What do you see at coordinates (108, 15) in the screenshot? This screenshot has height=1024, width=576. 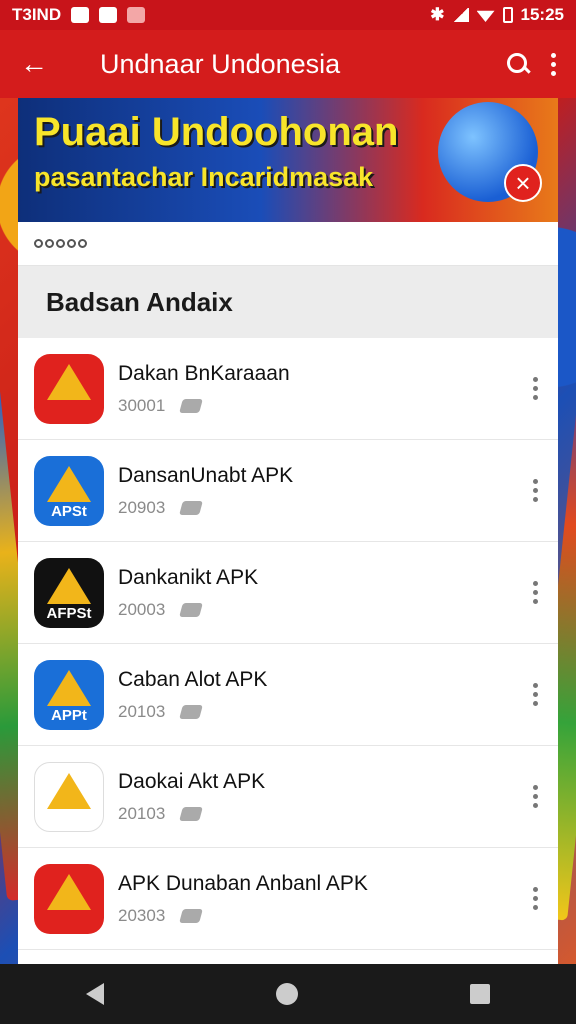 I see `message-icon` at bounding box center [108, 15].